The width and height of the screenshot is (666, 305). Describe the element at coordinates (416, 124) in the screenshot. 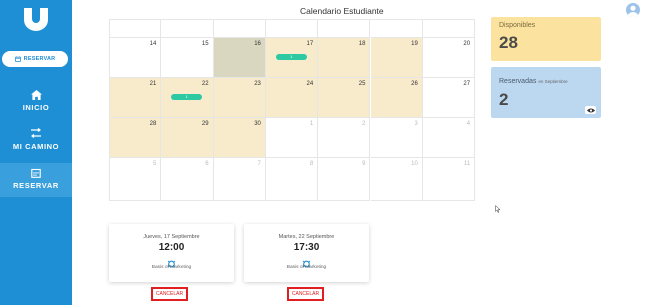

I see `day-number: 3` at that location.